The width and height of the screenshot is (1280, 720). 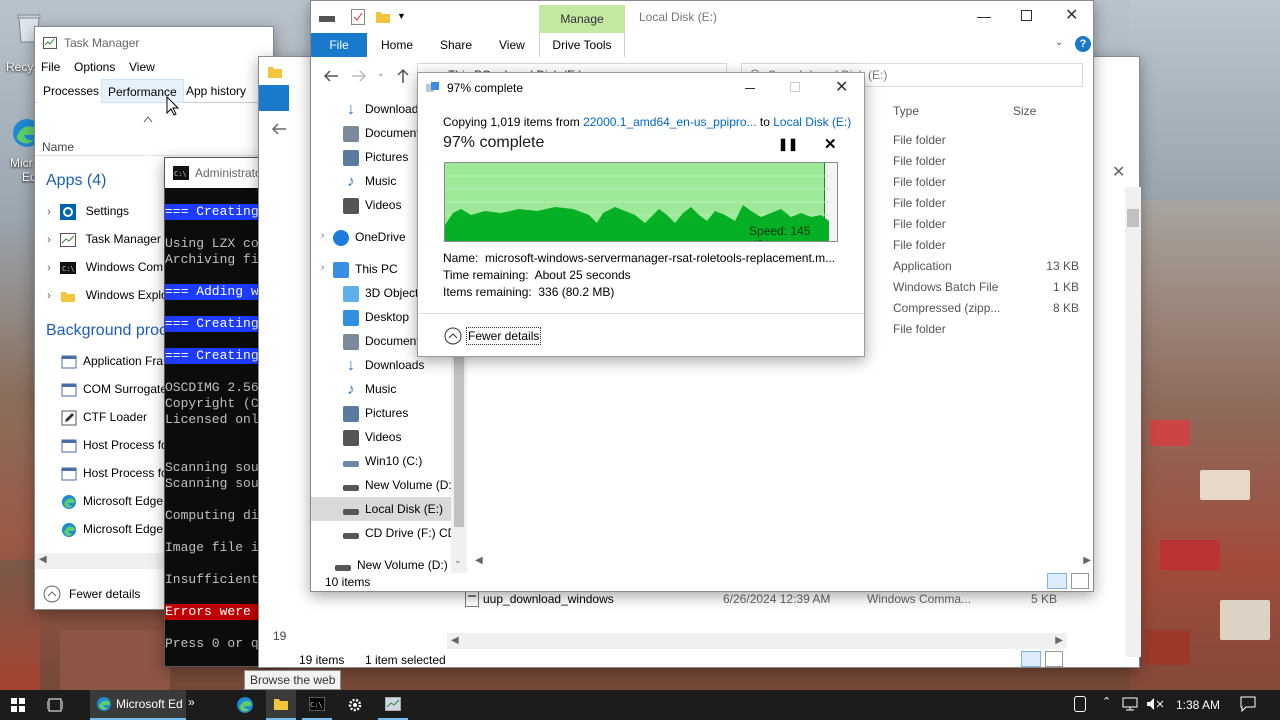 I want to click on nav-item: Pictures, so click(x=381, y=413).